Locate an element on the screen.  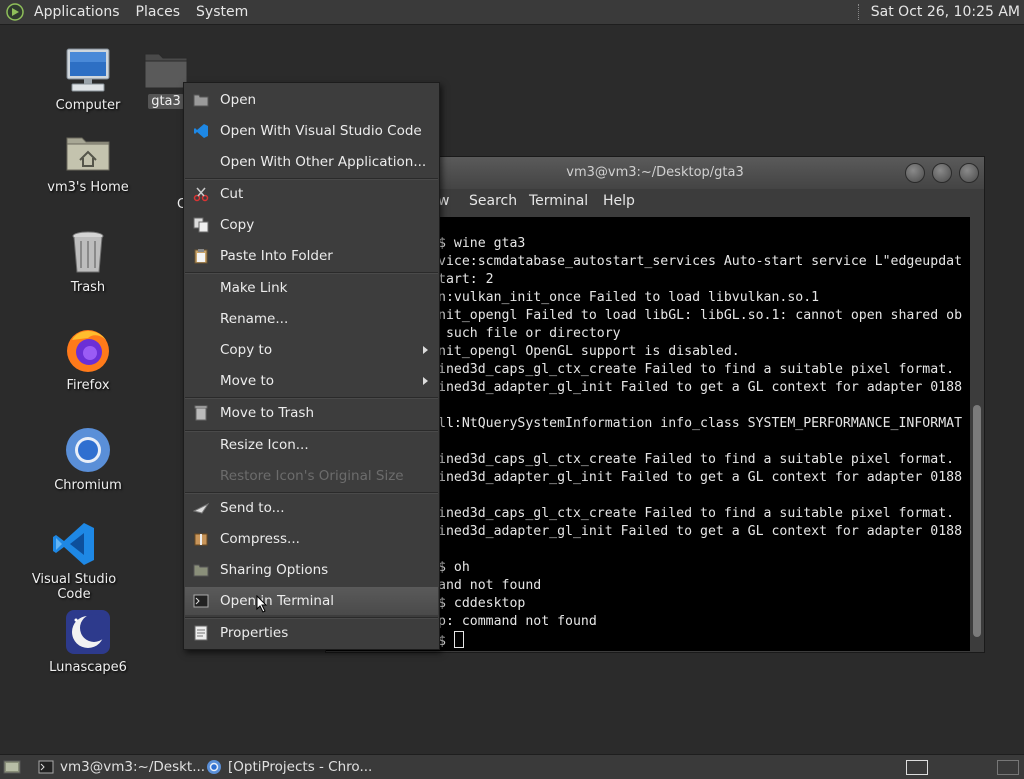
menu-item-label: Properties is located at coordinates (254, 633).